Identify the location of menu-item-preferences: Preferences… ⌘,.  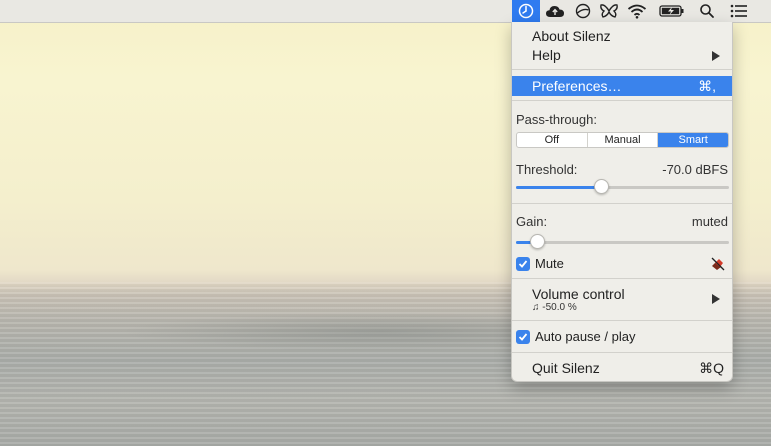
(622, 86).